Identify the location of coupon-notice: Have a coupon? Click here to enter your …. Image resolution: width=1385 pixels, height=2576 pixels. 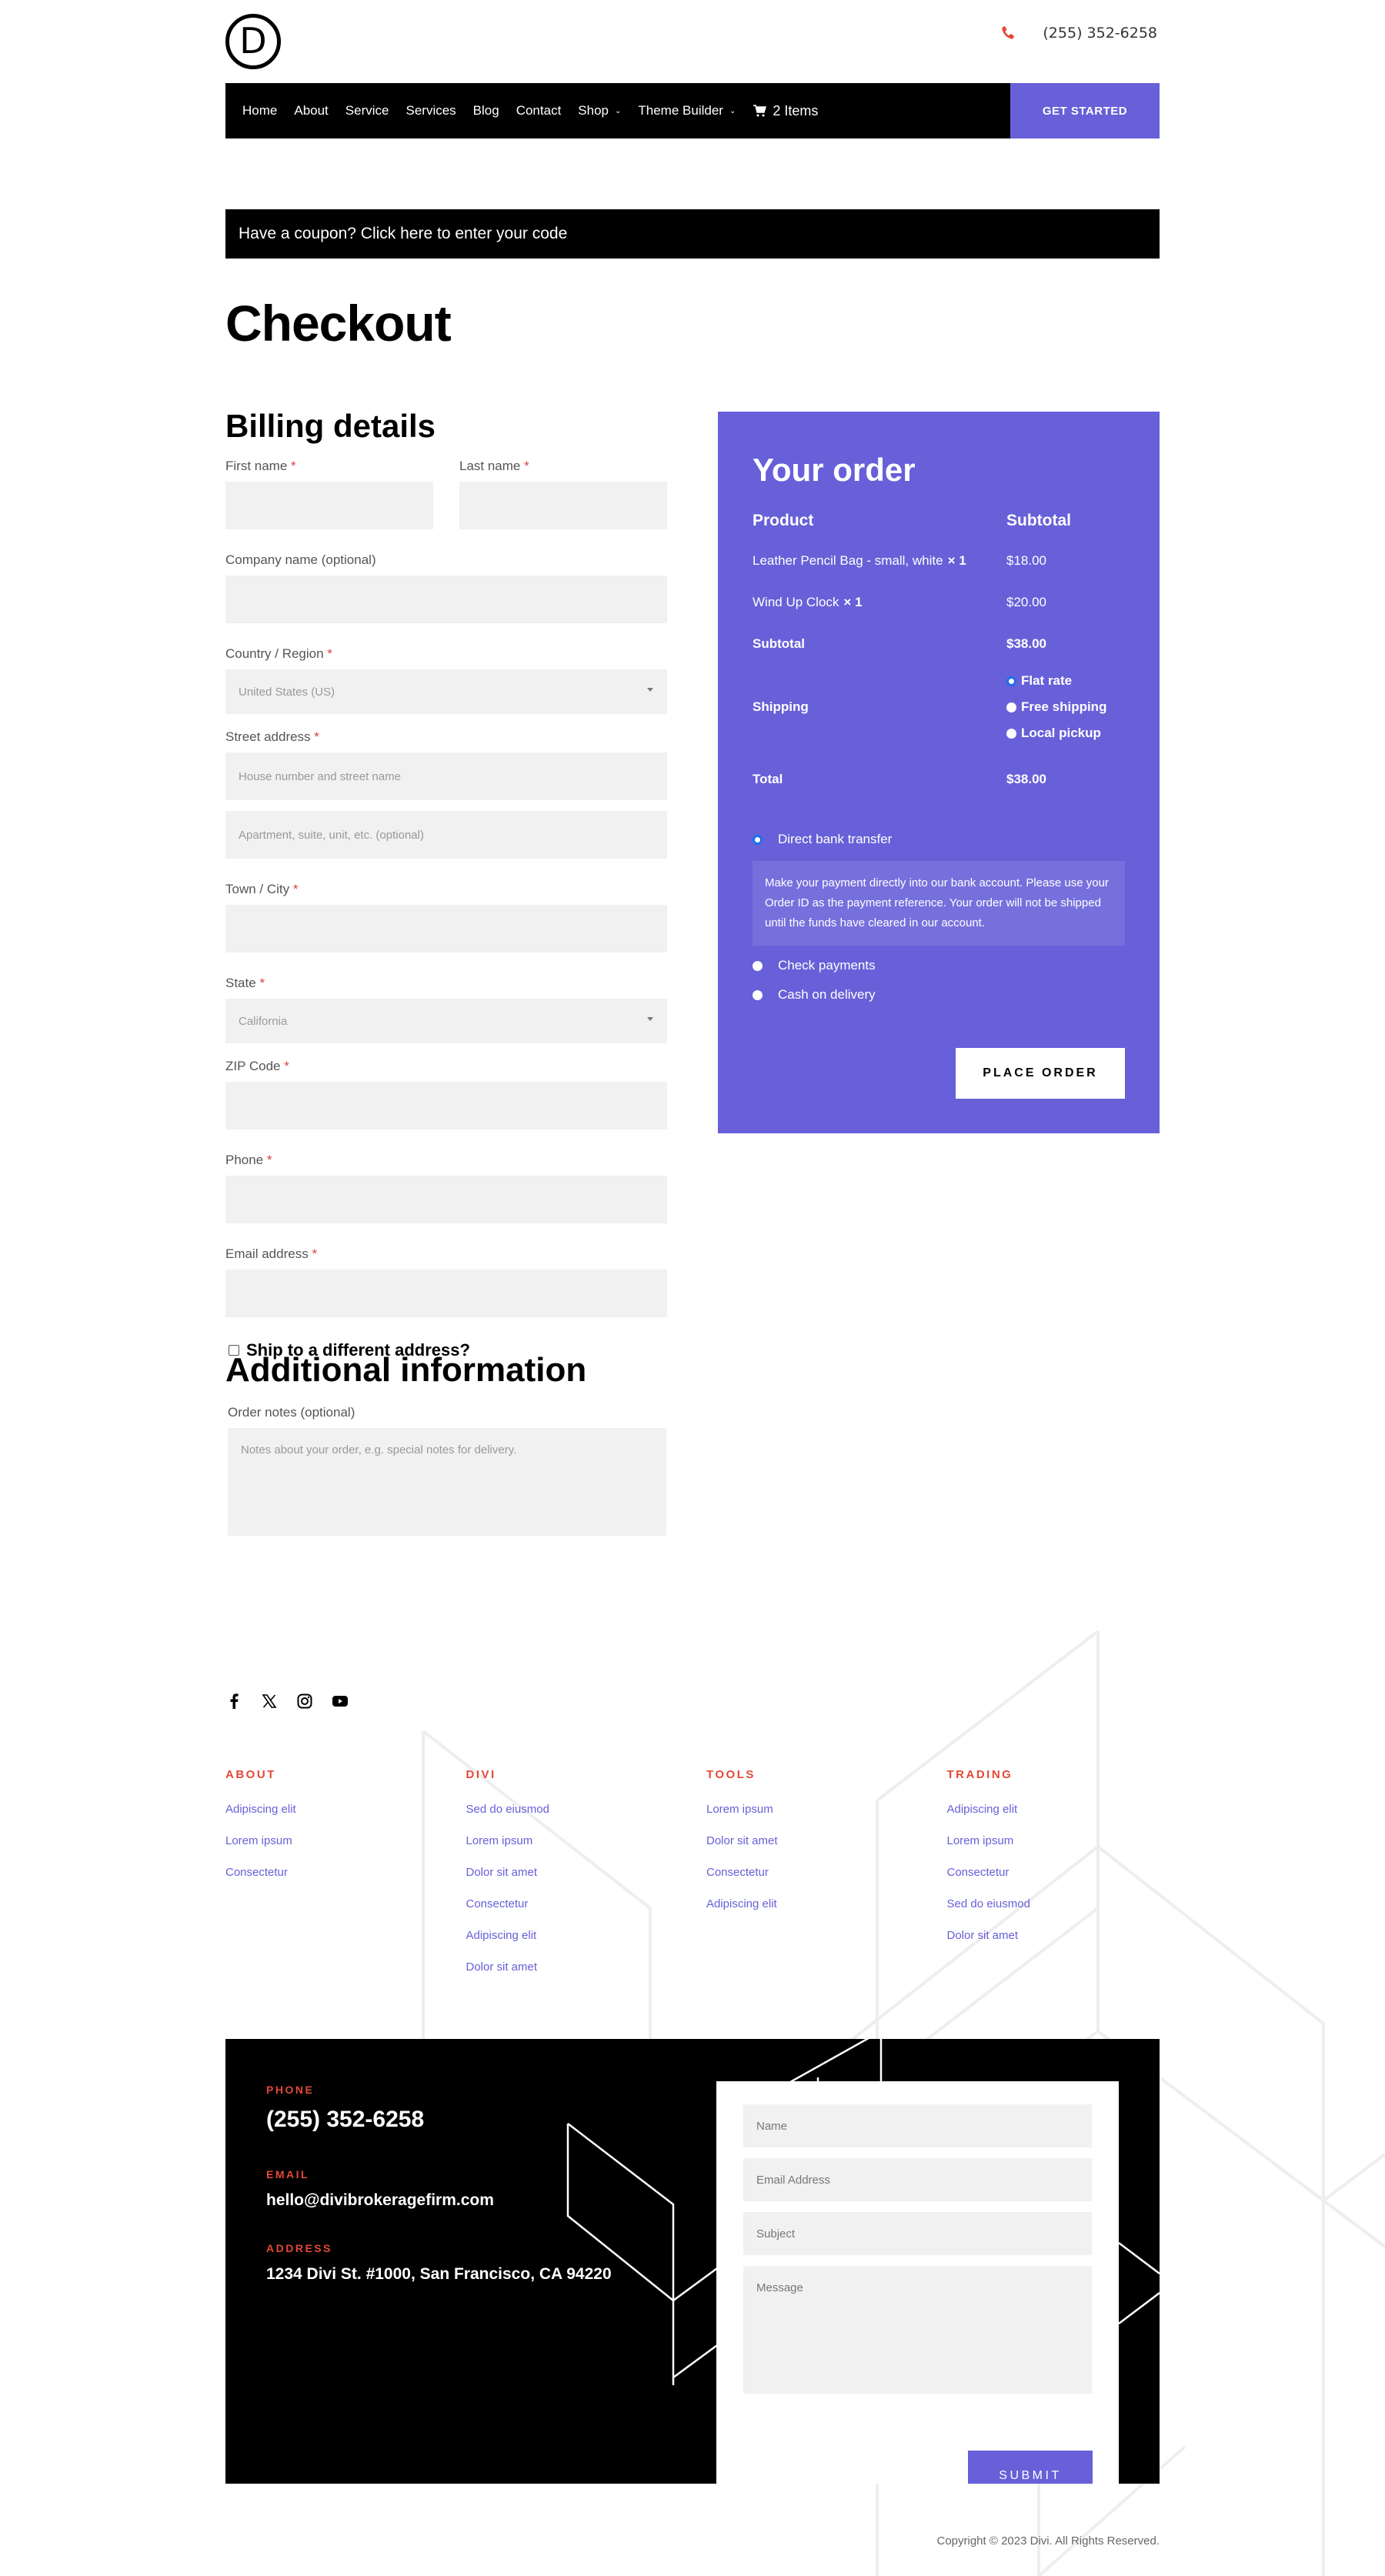
(692, 234).